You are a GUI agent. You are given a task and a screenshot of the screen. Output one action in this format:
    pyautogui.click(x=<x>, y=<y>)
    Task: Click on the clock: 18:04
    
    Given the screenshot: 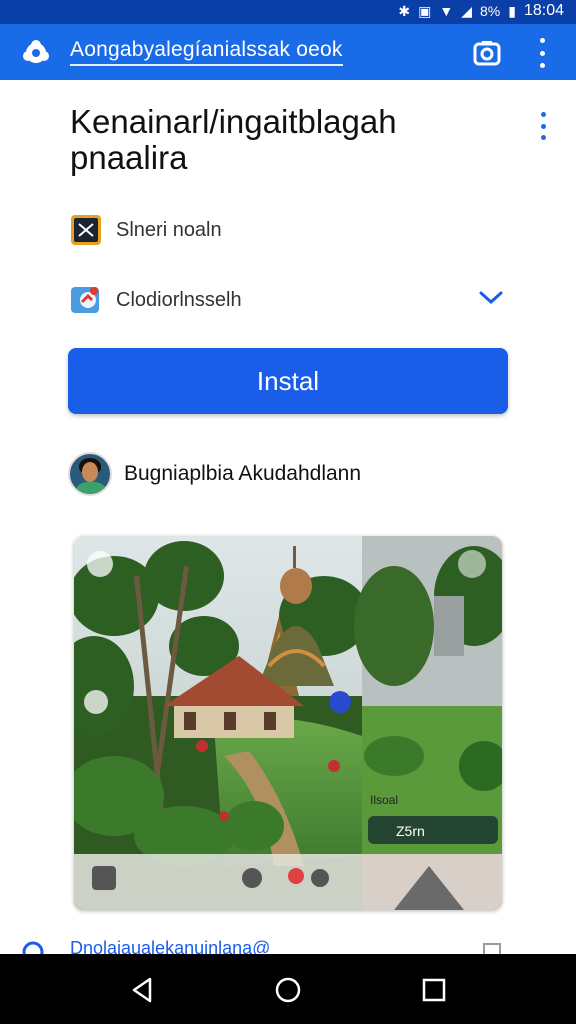 What is the action you would take?
    pyautogui.click(x=543, y=10)
    